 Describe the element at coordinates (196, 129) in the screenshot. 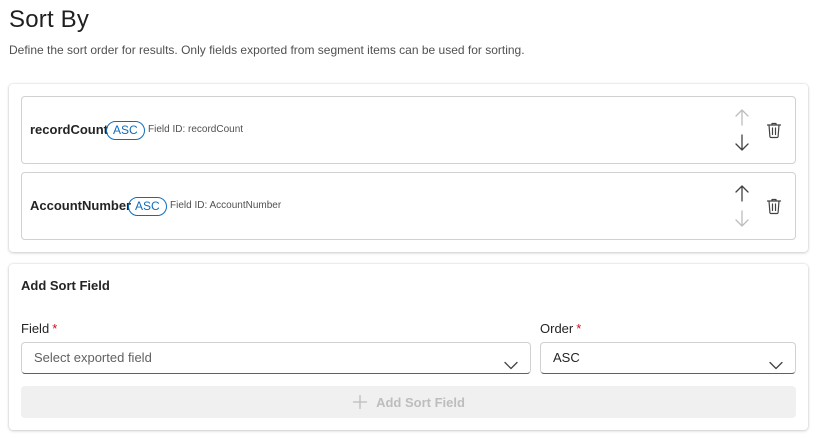

I see `field-id-label: Field ID: recordCount` at that location.